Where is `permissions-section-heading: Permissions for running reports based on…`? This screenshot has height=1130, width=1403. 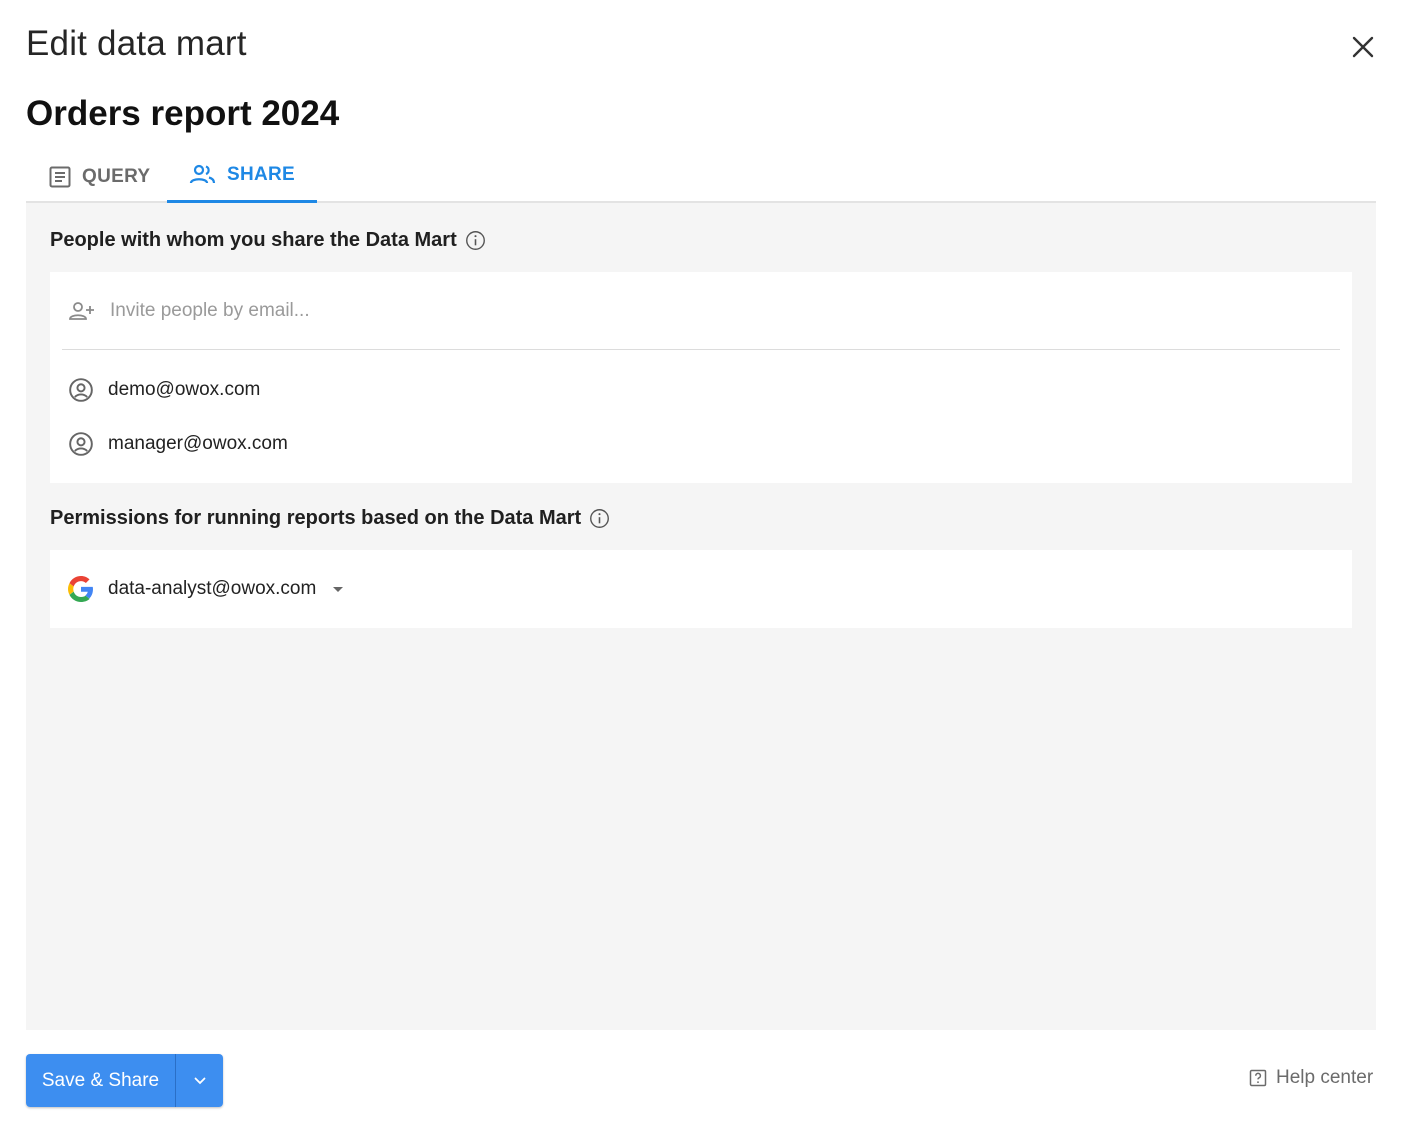 permissions-section-heading: Permissions for running reports based on… is located at coordinates (330, 518).